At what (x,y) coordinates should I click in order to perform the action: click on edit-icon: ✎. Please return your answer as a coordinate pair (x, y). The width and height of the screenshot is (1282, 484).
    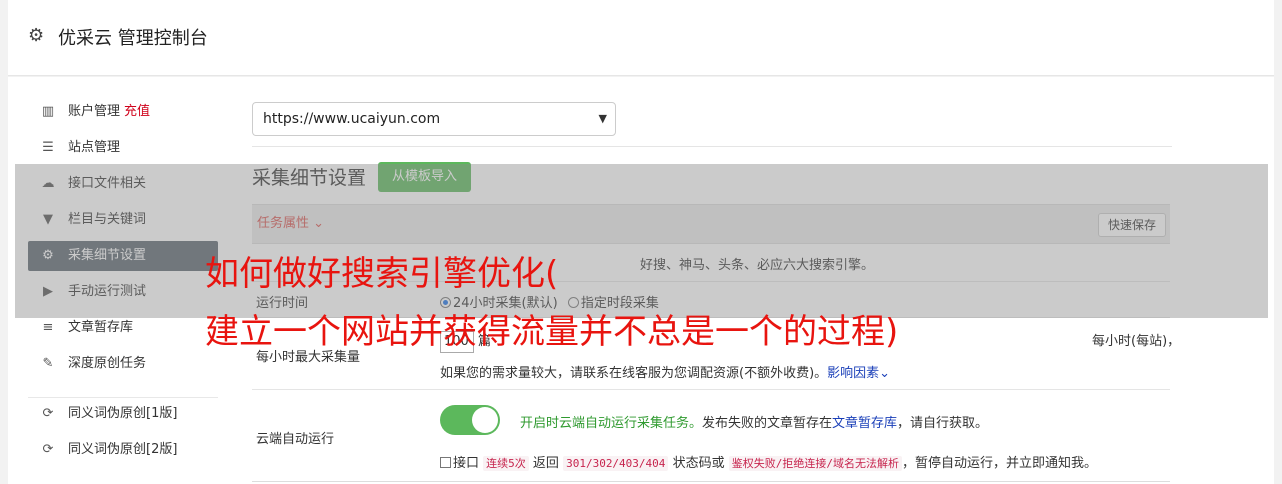
    Looking at the image, I should click on (48, 363).